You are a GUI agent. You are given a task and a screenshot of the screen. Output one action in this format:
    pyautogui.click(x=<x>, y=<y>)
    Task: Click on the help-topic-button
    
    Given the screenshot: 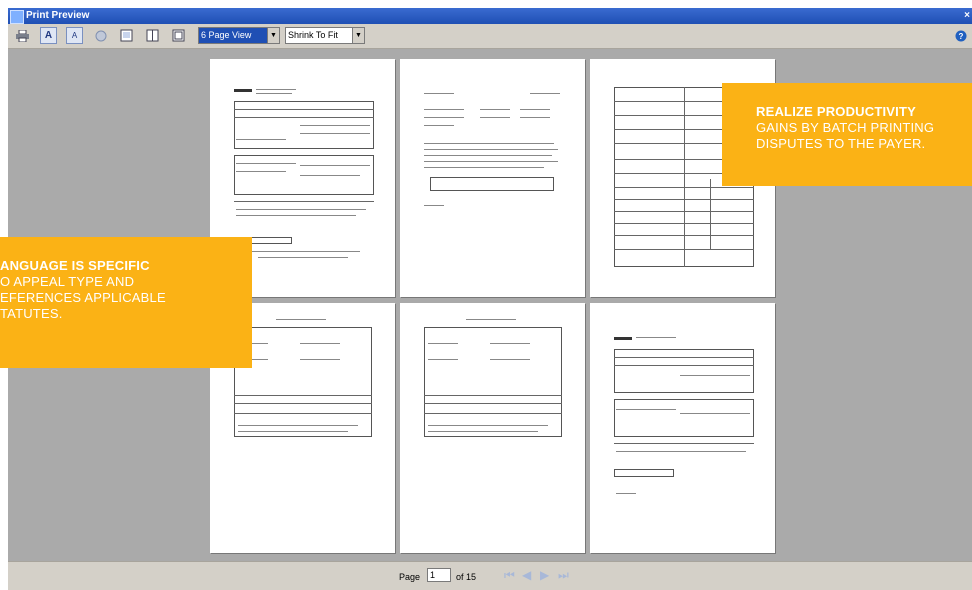 What is the action you would take?
    pyautogui.click(x=100, y=35)
    